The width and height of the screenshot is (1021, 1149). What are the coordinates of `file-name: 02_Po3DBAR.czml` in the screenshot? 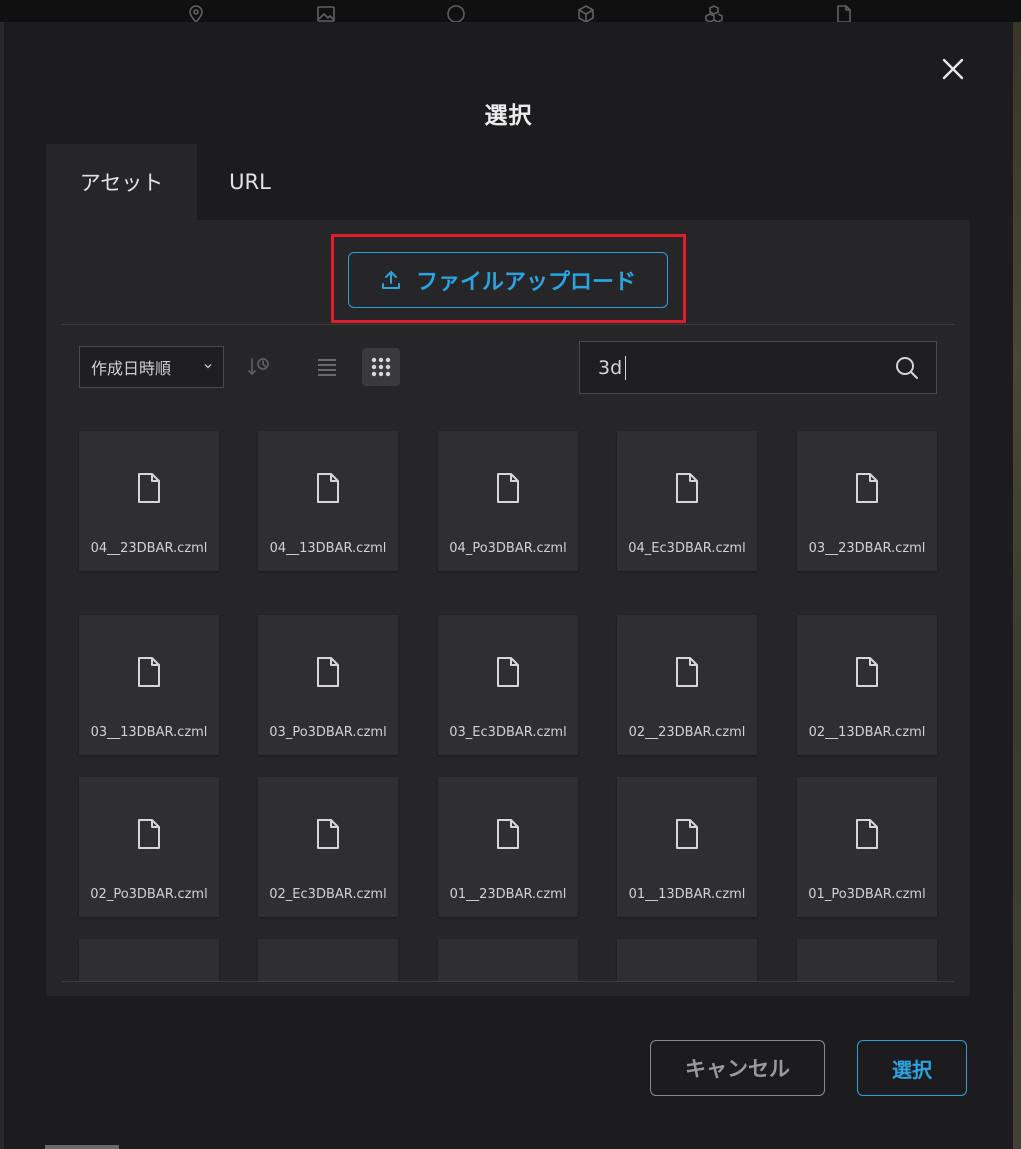 It's located at (149, 894).